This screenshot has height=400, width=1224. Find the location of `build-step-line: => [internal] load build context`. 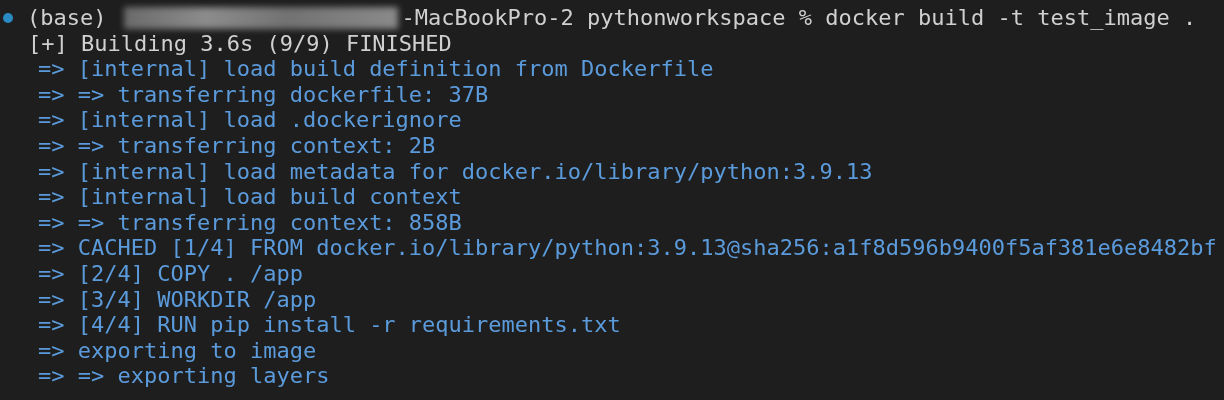

build-step-line: => [internal] load build context is located at coordinates (250, 197).